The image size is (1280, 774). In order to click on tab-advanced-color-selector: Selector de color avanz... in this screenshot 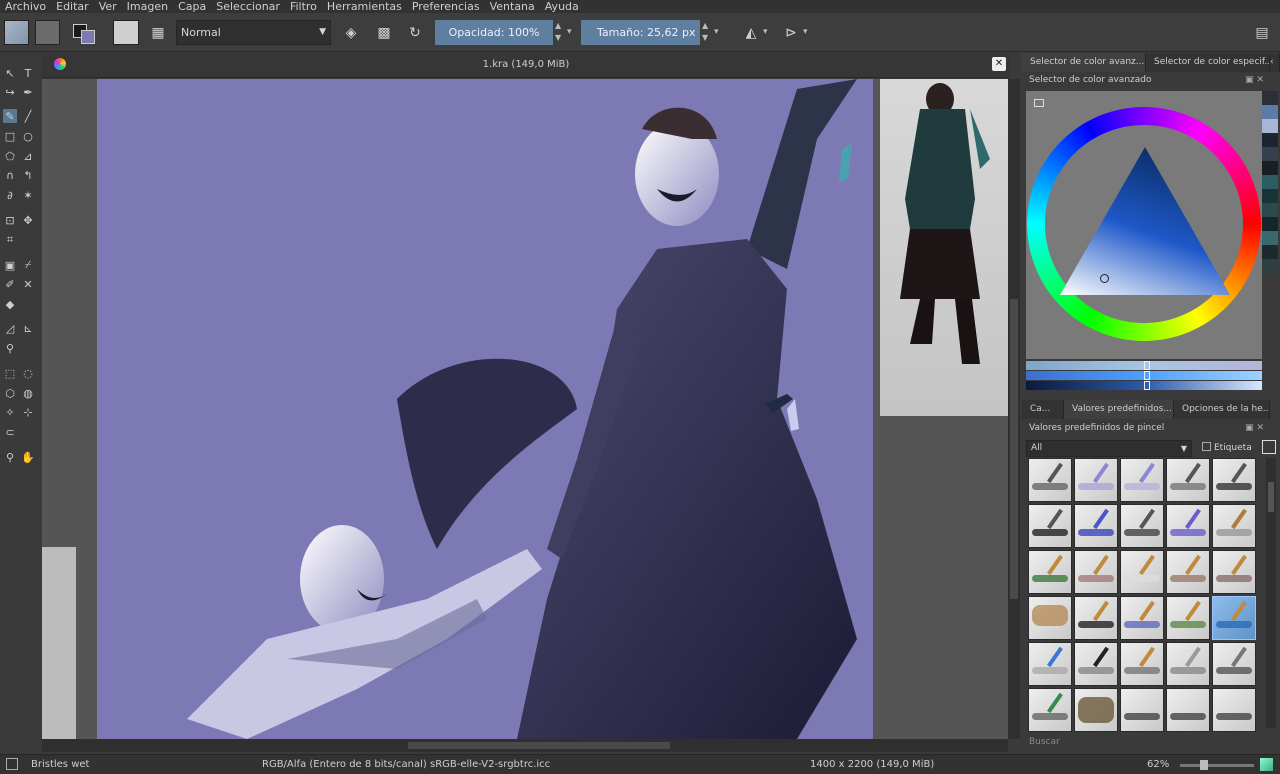, I will do `click(1084, 62)`.